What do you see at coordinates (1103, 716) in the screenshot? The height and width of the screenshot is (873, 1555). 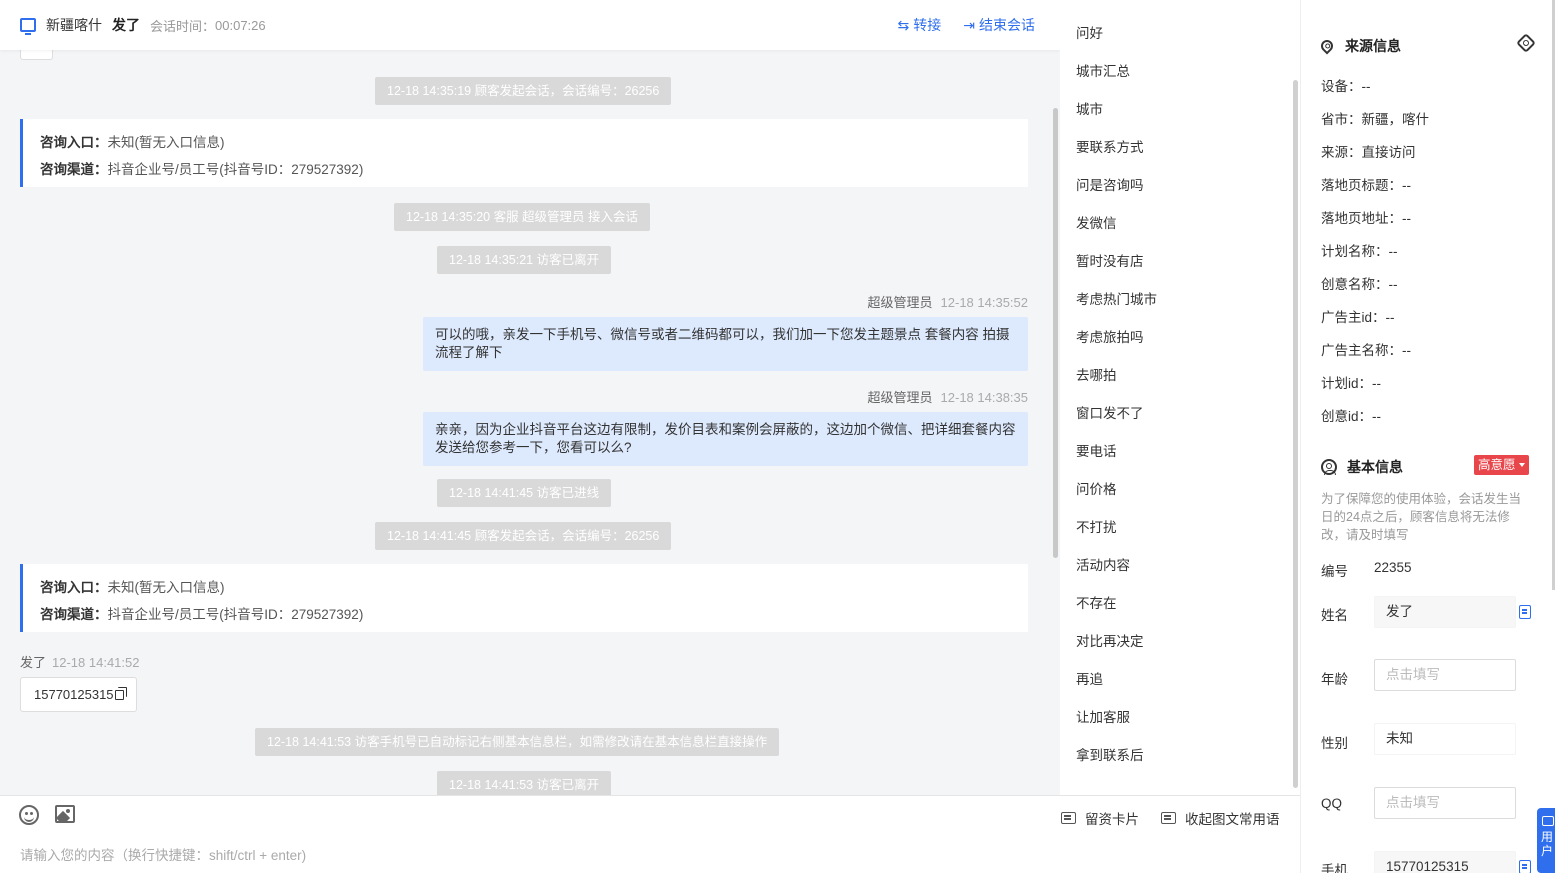 I see `phrase-item: 让加客服` at bounding box center [1103, 716].